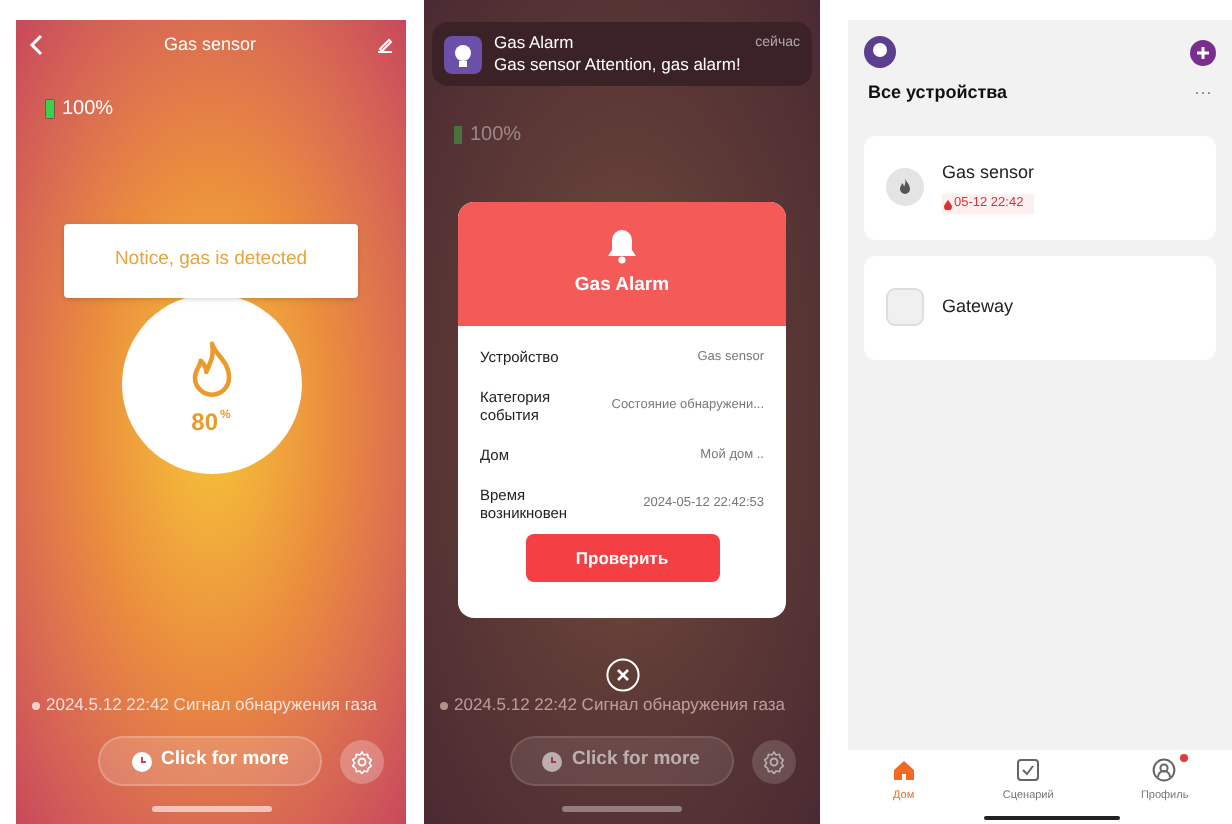  What do you see at coordinates (948, 204) in the screenshot?
I see `alert-drop-icon` at bounding box center [948, 204].